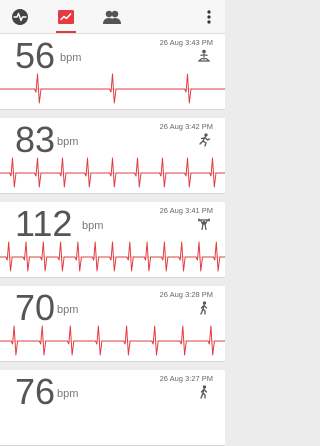  I want to click on bpm-value: 83, so click(35, 139).